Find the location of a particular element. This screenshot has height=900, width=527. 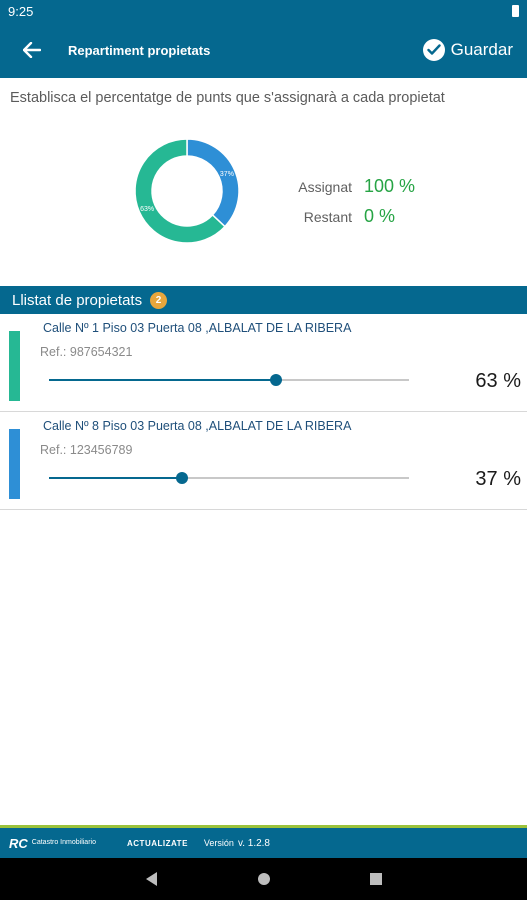

catastro-logo: RC Catastro Inmobiliario is located at coordinates (59, 843).